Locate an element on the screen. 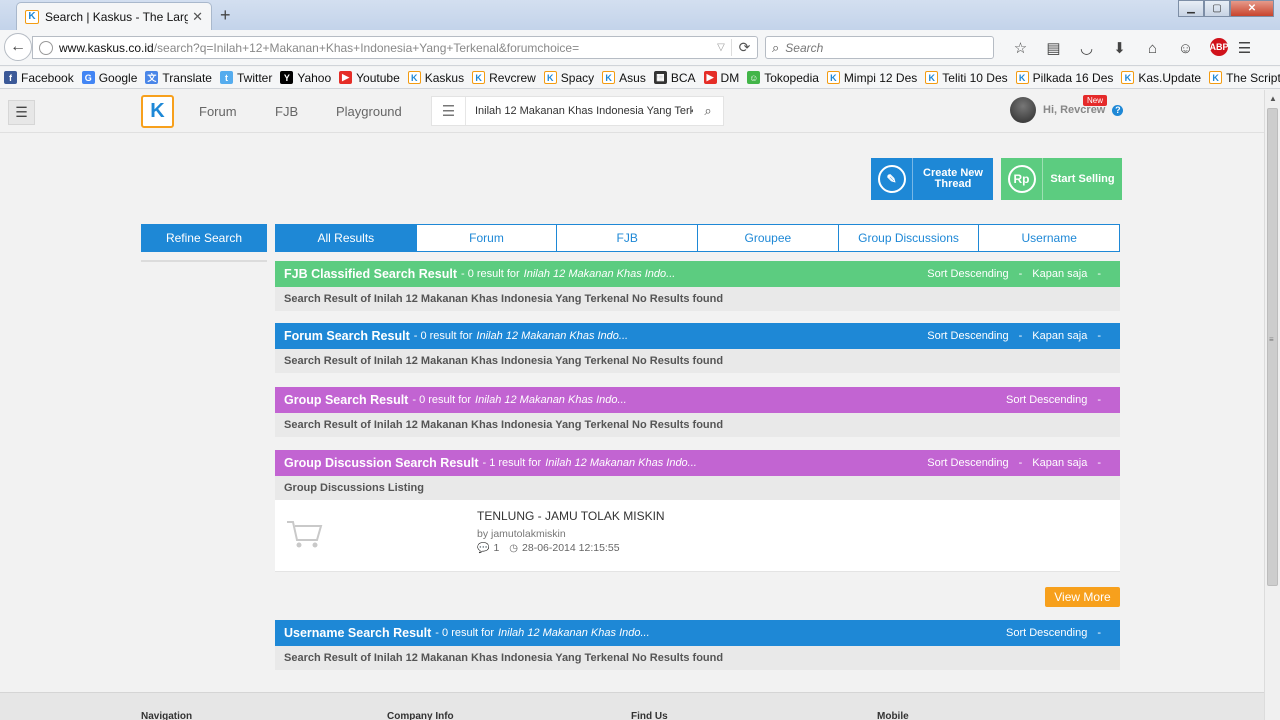 The height and width of the screenshot is (720, 1280). browser-toolbar: ☆ ▤ ◡ ⬇ ⌂ ☺ ABP ☰ is located at coordinates (1132, 48).